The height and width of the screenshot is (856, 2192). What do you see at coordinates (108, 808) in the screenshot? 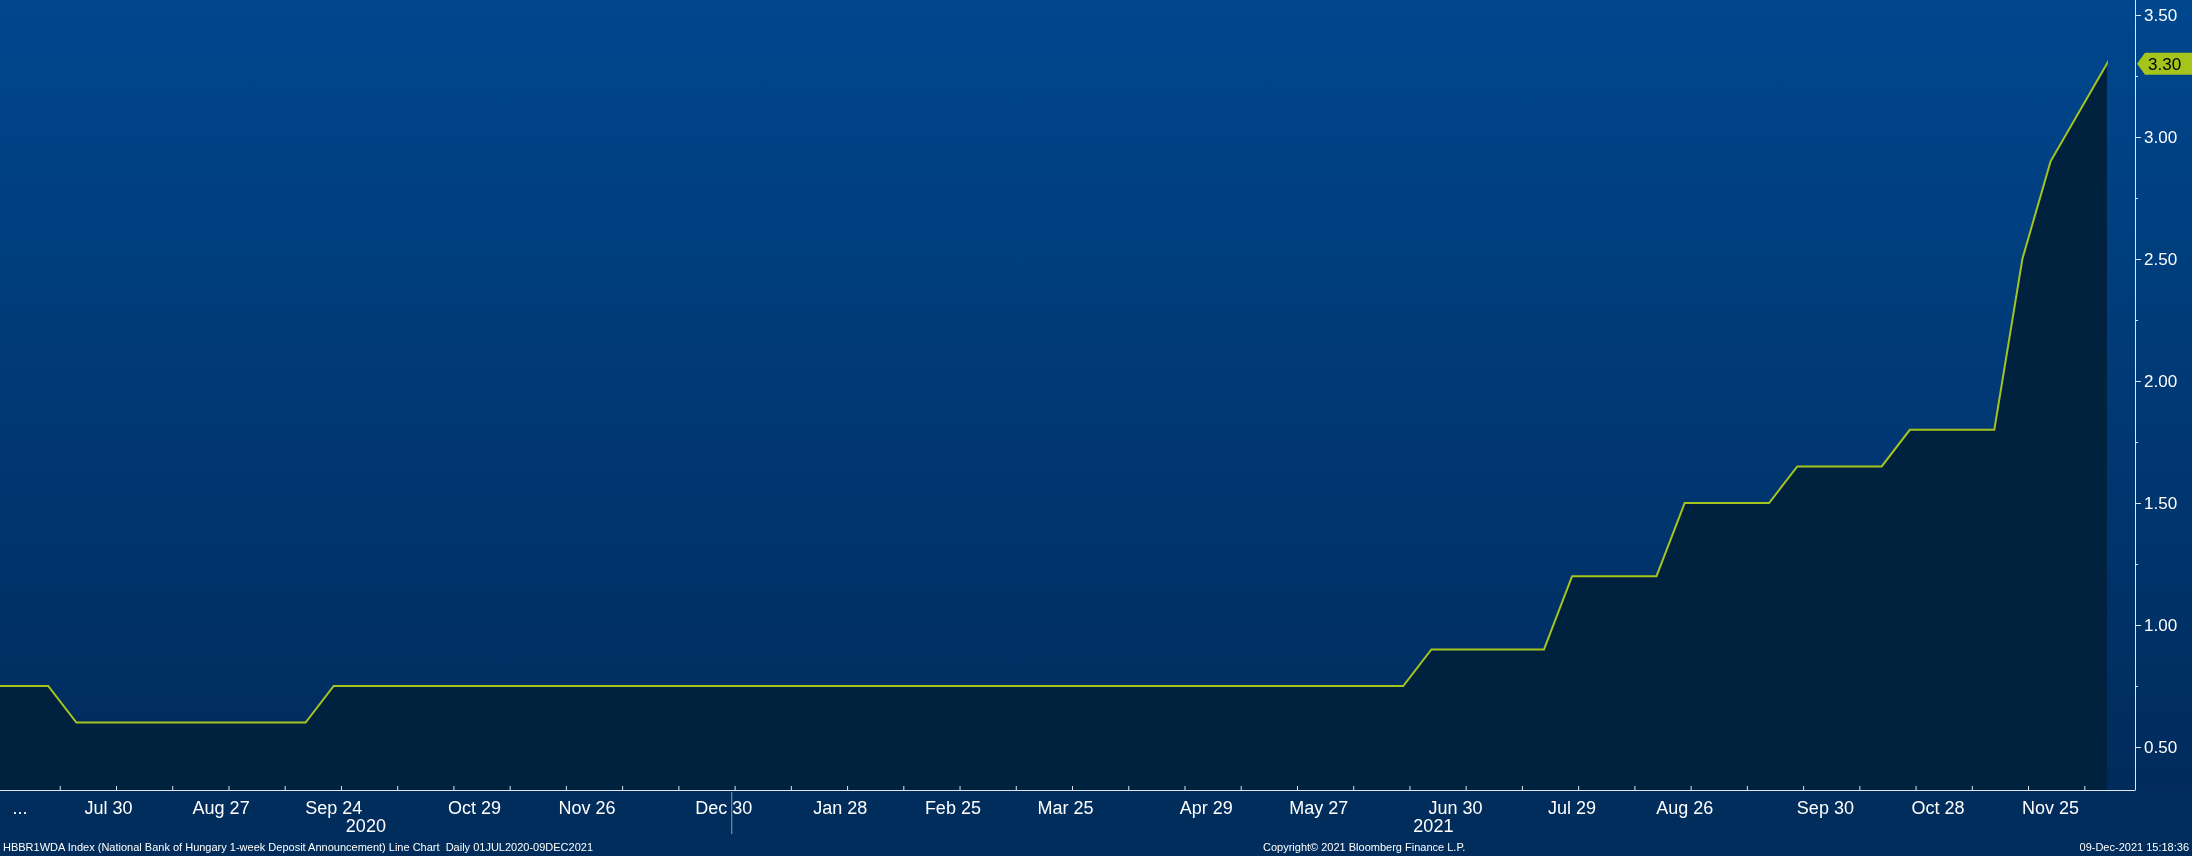
I see `x-tick-label: Jul 30` at bounding box center [108, 808].